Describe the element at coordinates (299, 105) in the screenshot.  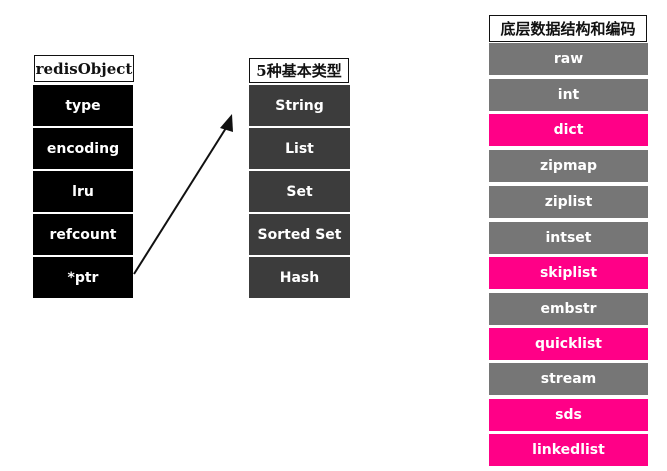
I see `type-string: String` at that location.